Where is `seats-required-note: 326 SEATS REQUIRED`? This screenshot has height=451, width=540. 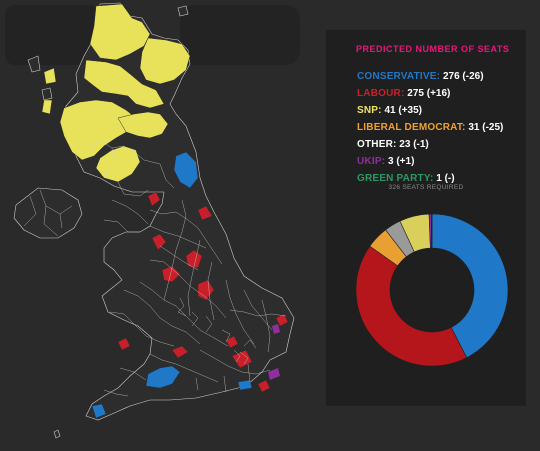 seats-required-note: 326 SEATS REQUIRED is located at coordinates (426, 187).